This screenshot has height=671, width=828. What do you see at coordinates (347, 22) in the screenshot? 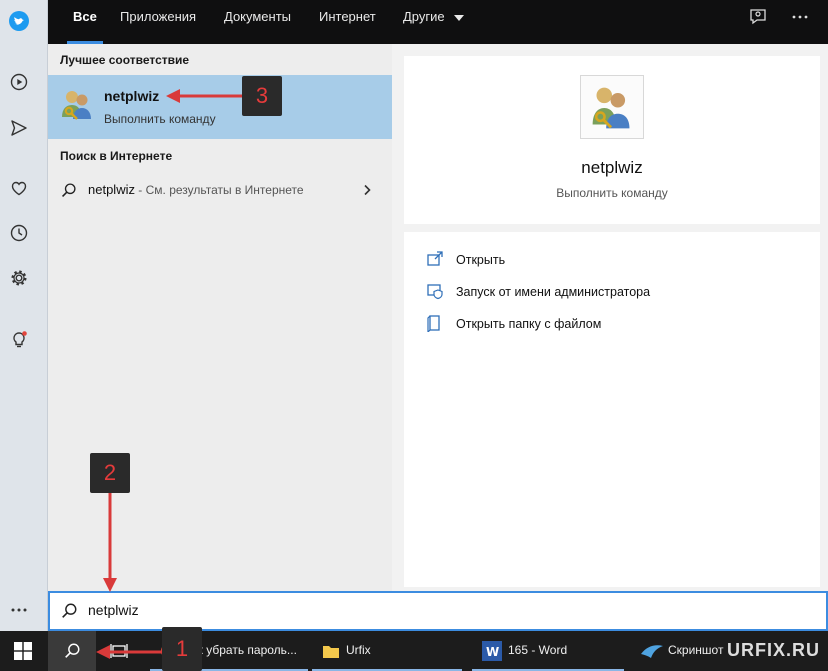
I see `tab-web: Интернет` at bounding box center [347, 22].